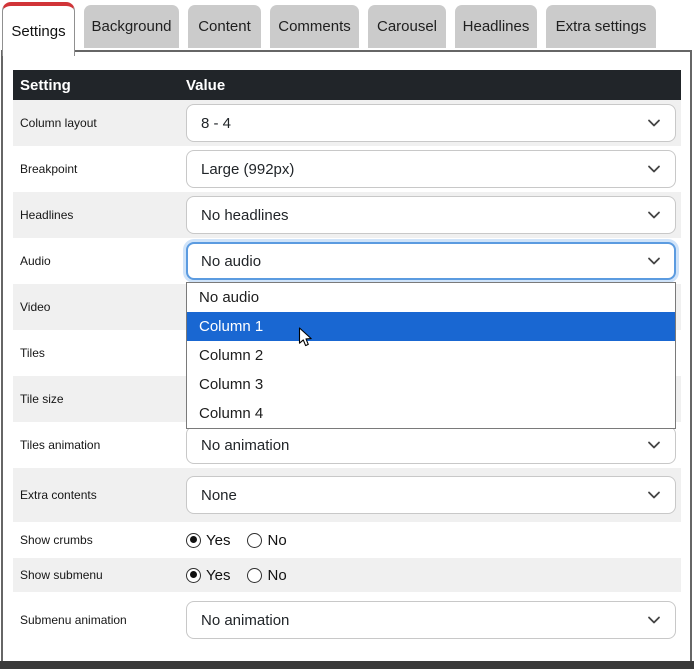 This screenshot has height=669, width=694. What do you see at coordinates (347, 540) in the screenshot?
I see `table-row-show-crumbs: Show crumbs Yes No` at bounding box center [347, 540].